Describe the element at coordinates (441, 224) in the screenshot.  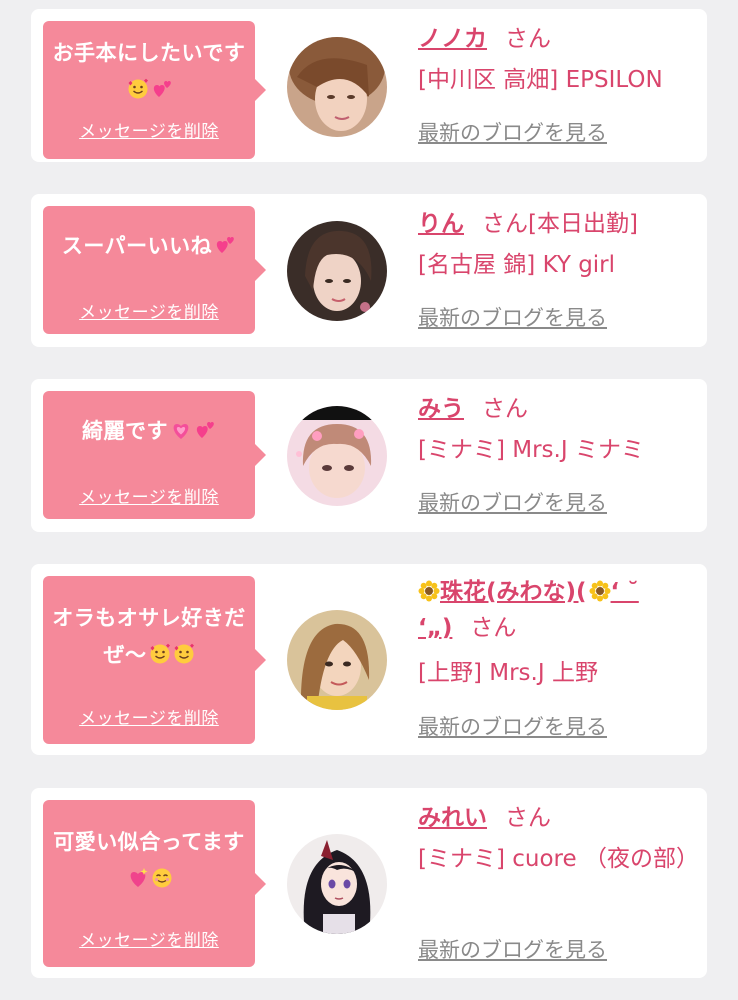
I see `girl-name-link: りん` at that location.